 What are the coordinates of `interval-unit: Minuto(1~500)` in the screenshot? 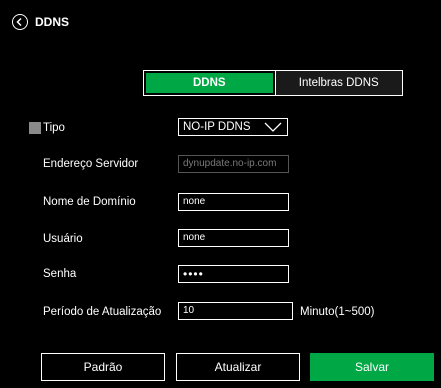 It's located at (337, 312).